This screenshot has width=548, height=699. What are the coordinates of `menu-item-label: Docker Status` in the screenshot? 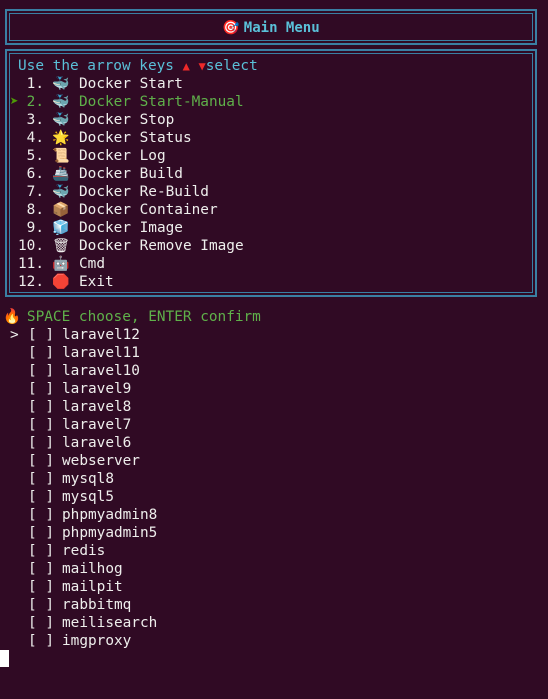 It's located at (135, 138).